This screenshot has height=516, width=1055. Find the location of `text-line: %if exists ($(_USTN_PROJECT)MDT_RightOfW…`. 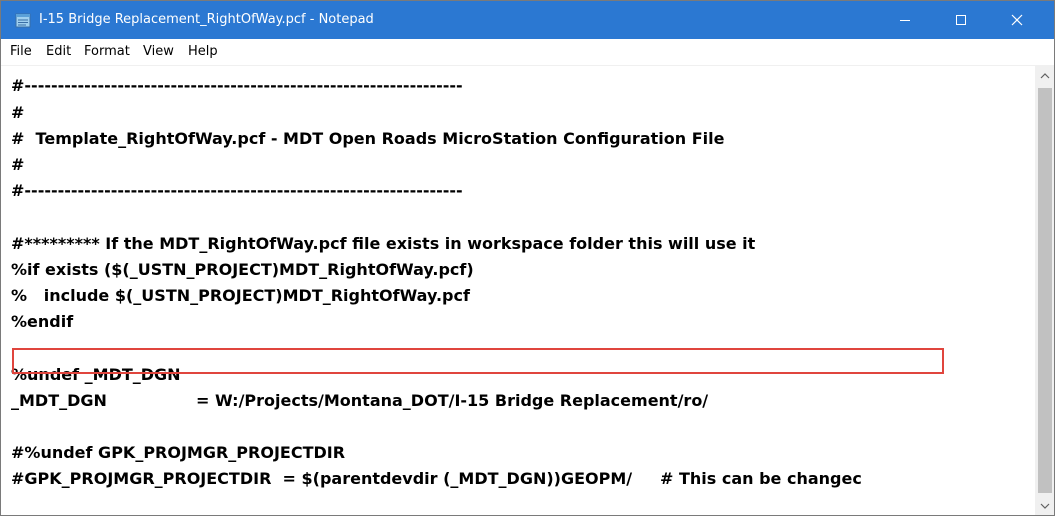

text-line: %if exists ($(_USTN_PROJECT)MDT_RightOfW… is located at coordinates (242, 269).